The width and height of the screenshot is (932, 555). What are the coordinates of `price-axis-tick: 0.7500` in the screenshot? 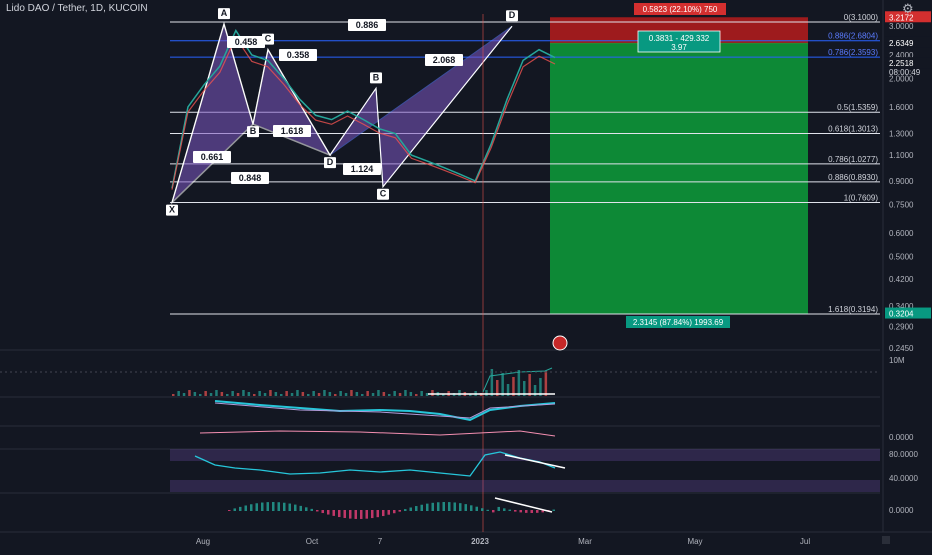 It's located at (901, 204).